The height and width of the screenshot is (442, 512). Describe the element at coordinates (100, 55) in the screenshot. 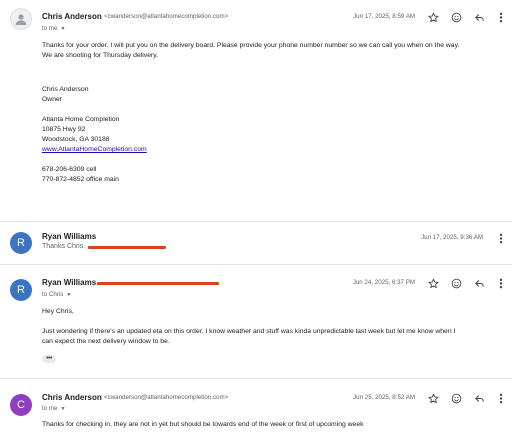

I see `body-line: We are shooting for Thursday delivery.` at that location.